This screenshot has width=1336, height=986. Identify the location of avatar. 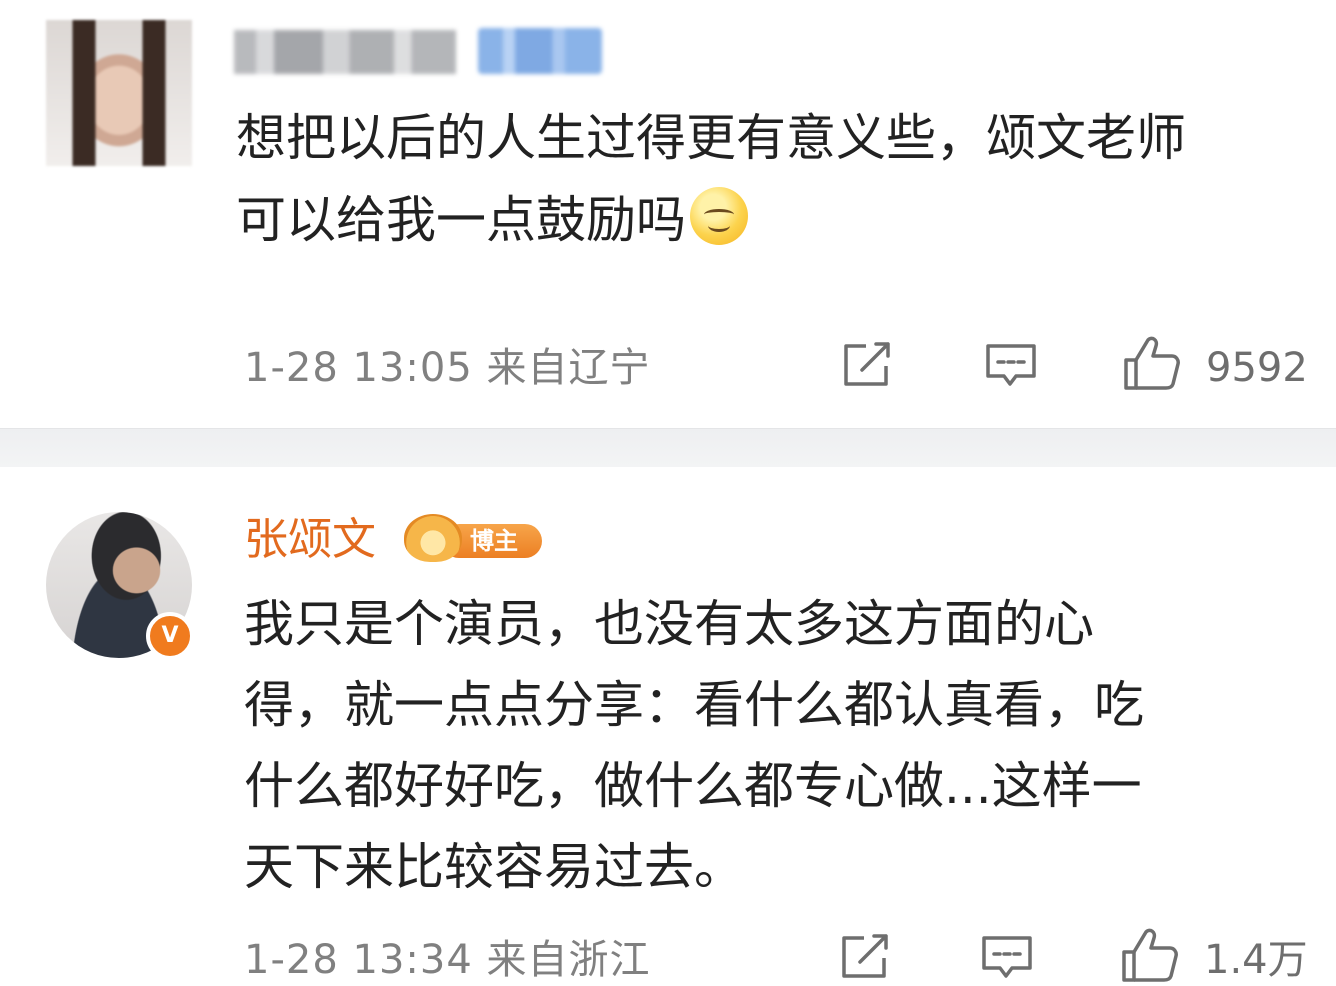
(119, 93).